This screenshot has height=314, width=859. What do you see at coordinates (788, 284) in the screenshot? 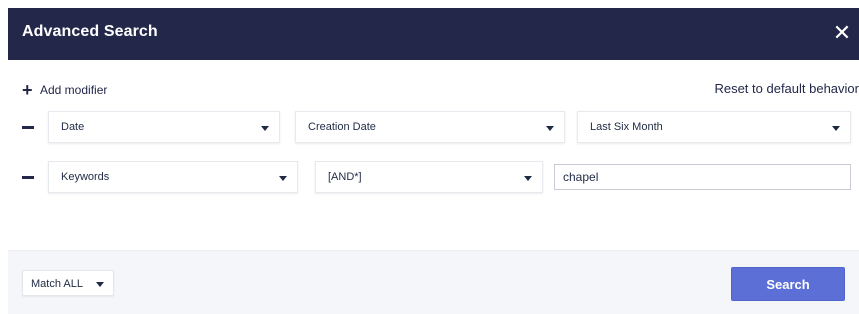
I see `search-button: Search` at bounding box center [788, 284].